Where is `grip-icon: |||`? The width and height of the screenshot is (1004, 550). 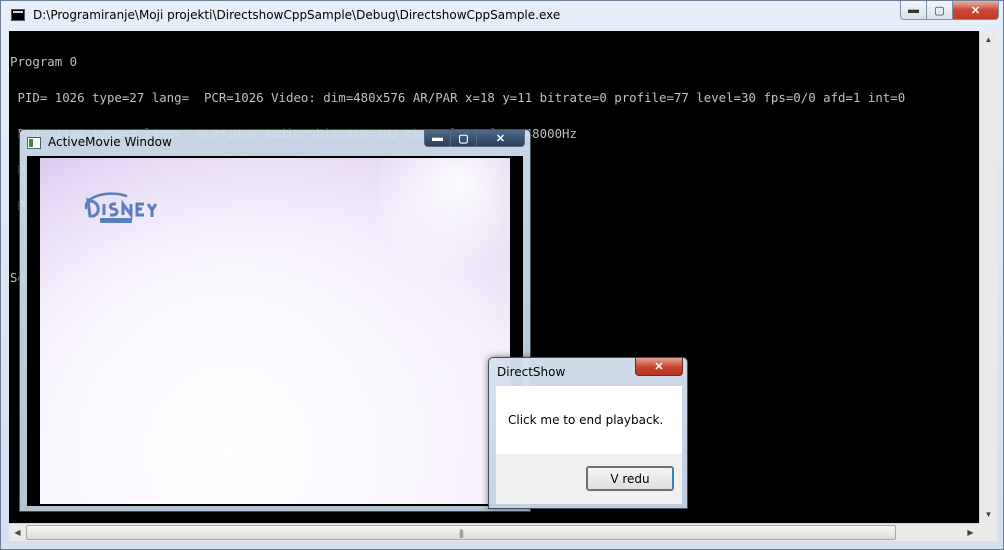 grip-icon: ||| is located at coordinates (461, 532).